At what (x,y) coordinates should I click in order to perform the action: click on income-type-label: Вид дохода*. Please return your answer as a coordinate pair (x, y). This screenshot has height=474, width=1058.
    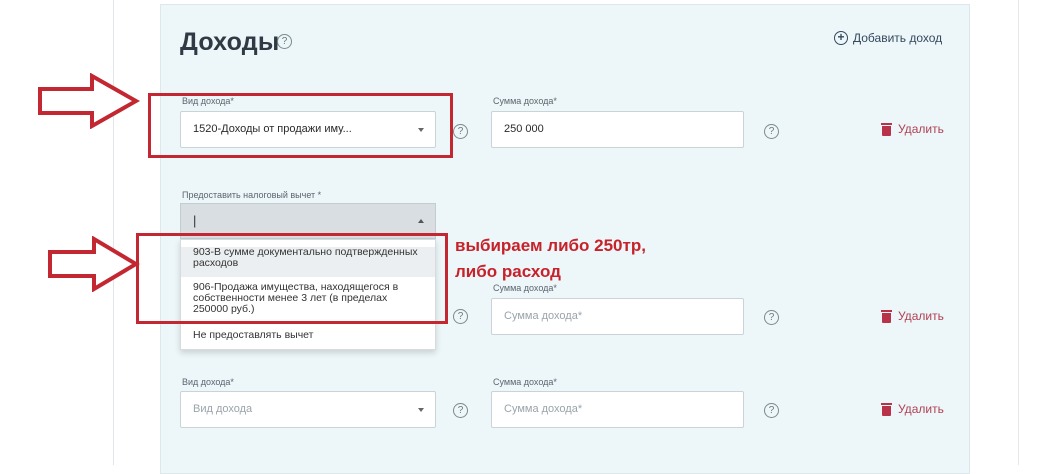
    Looking at the image, I should click on (208, 382).